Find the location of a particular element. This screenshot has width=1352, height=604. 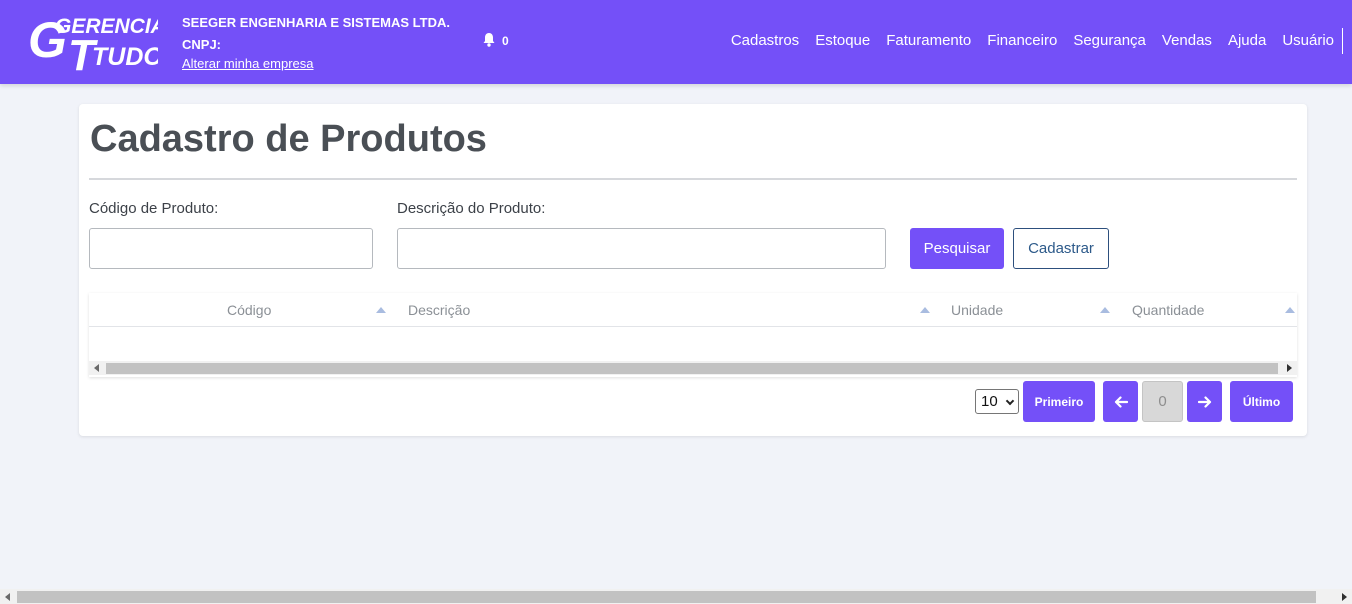

arrow-right-icon is located at coordinates (1204, 401).